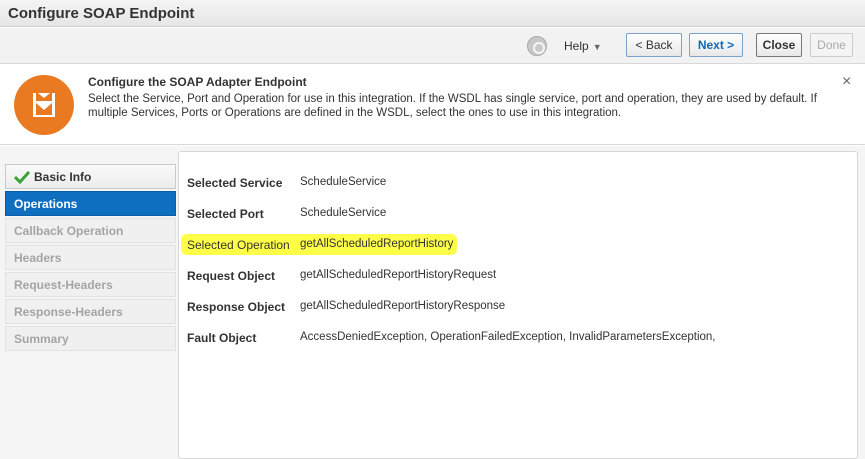  What do you see at coordinates (779, 45) in the screenshot?
I see `close-button: Close` at bounding box center [779, 45].